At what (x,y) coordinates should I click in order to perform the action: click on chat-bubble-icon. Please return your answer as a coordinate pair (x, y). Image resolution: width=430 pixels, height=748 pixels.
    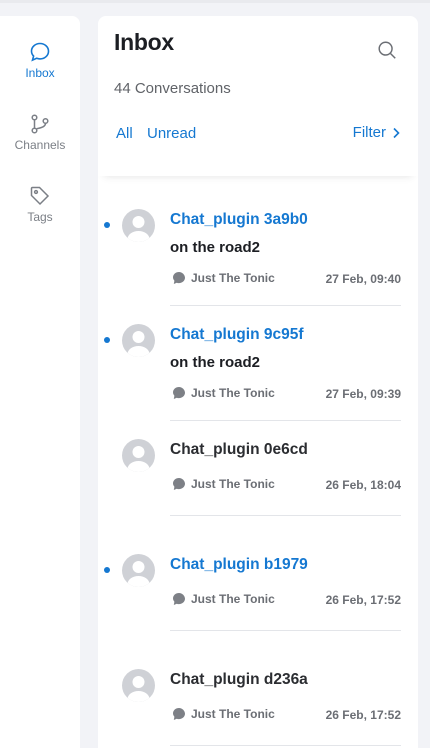
    Looking at the image, I should click on (40, 52).